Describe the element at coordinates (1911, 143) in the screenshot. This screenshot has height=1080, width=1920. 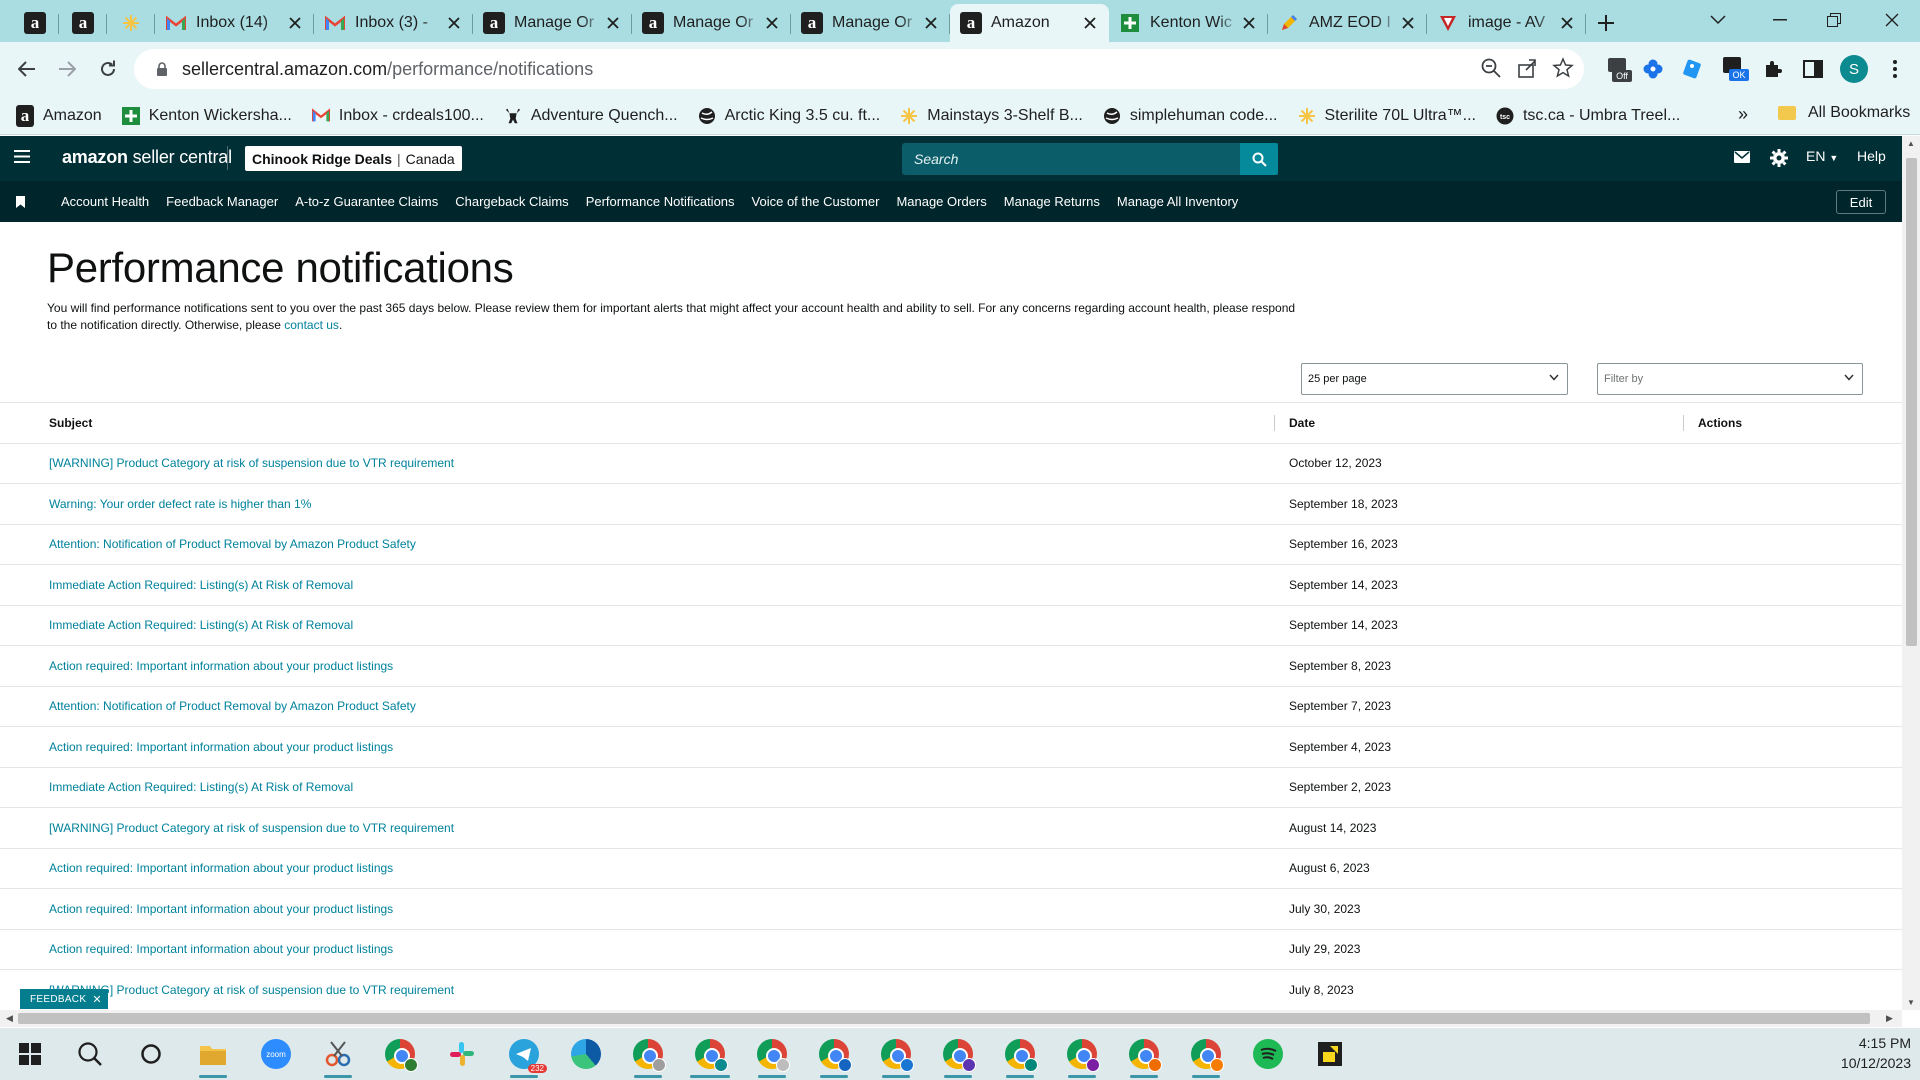
I see `scroll-up-arrow-icon: ▲` at that location.